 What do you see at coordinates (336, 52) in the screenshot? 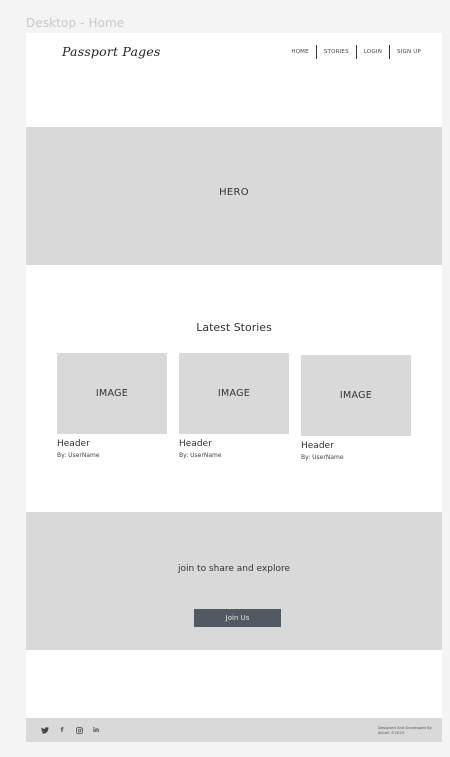
I see `nav-stories: STORIES` at bounding box center [336, 52].